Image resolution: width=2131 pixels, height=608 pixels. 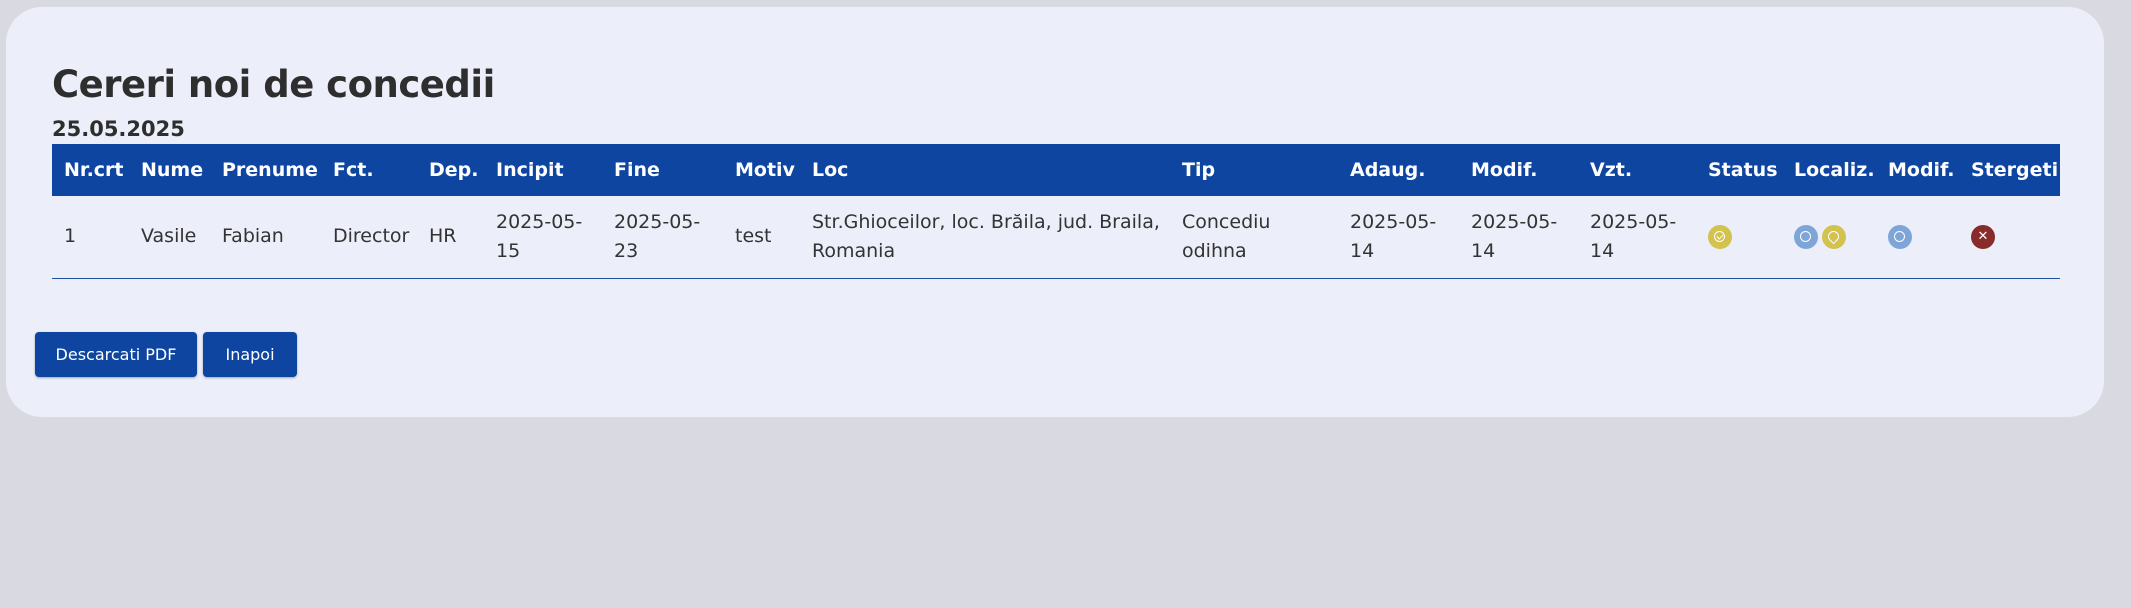 I want to click on edit-refresh-icon, so click(x=1900, y=236).